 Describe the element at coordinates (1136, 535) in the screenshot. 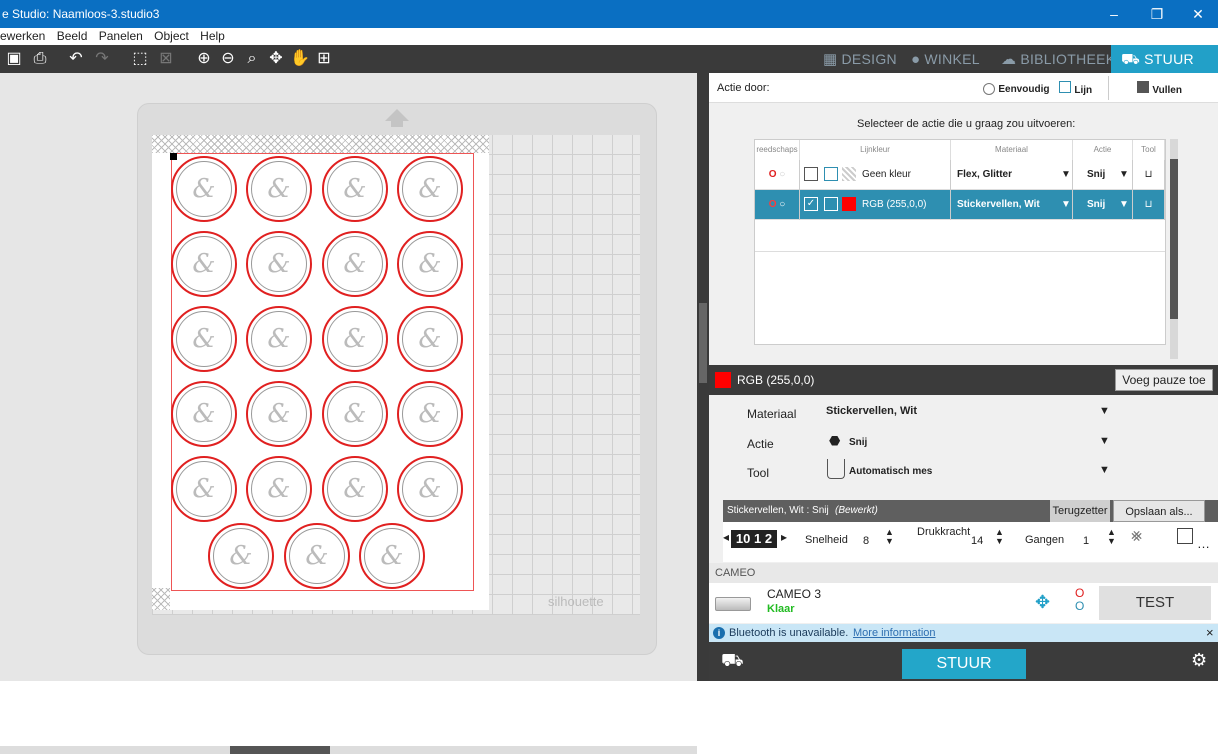

I see `line-segment-overcut-icon: ⨳` at that location.